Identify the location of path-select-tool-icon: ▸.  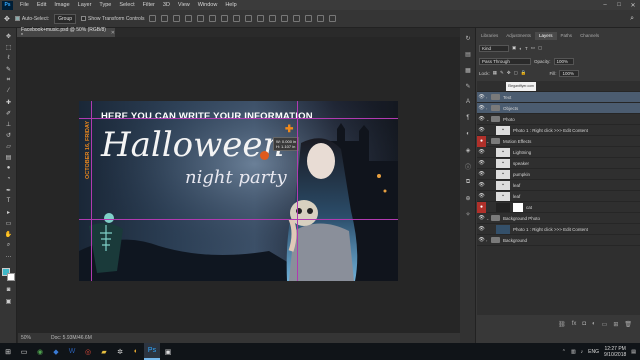
(8, 212).